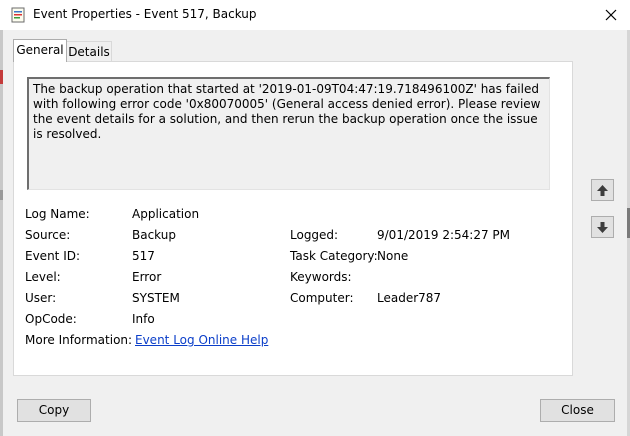 The height and width of the screenshot is (436, 630). Describe the element at coordinates (40, 50) in the screenshot. I see `tab-general: General` at that location.